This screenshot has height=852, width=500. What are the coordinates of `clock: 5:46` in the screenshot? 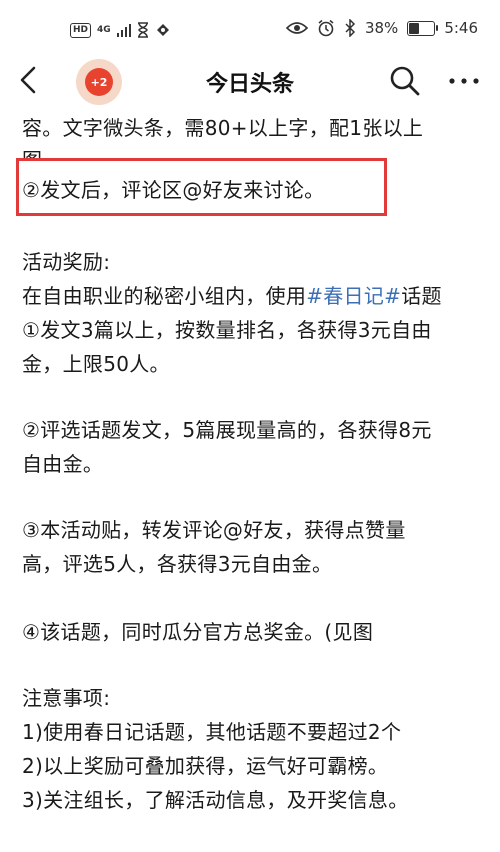 It's located at (461, 28).